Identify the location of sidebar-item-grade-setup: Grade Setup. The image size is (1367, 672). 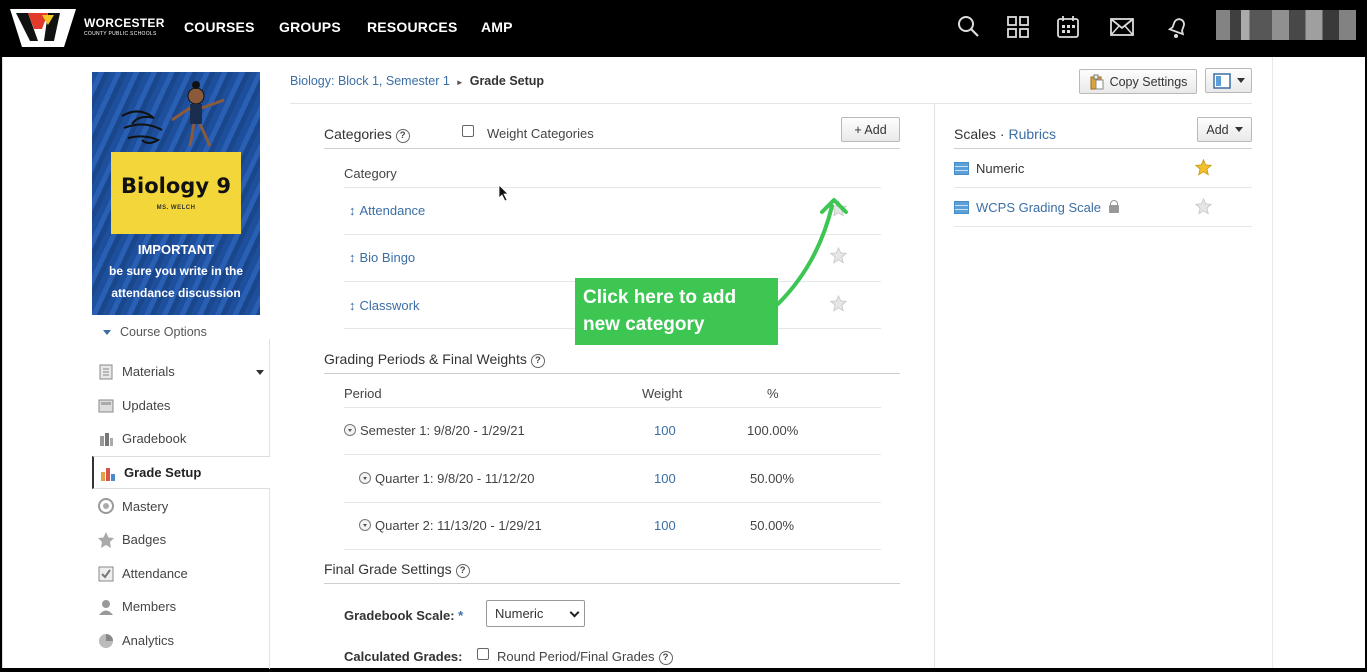
(181, 472).